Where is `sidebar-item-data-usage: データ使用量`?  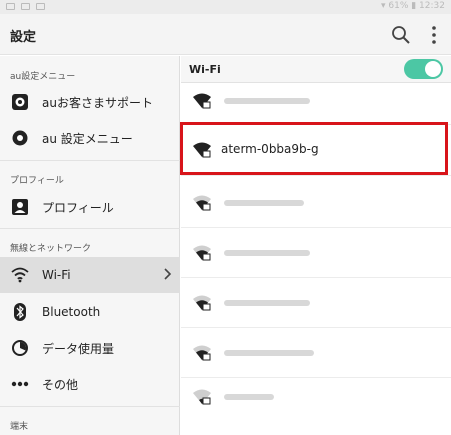 sidebar-item-data-usage: データ使用量 is located at coordinates (90, 348).